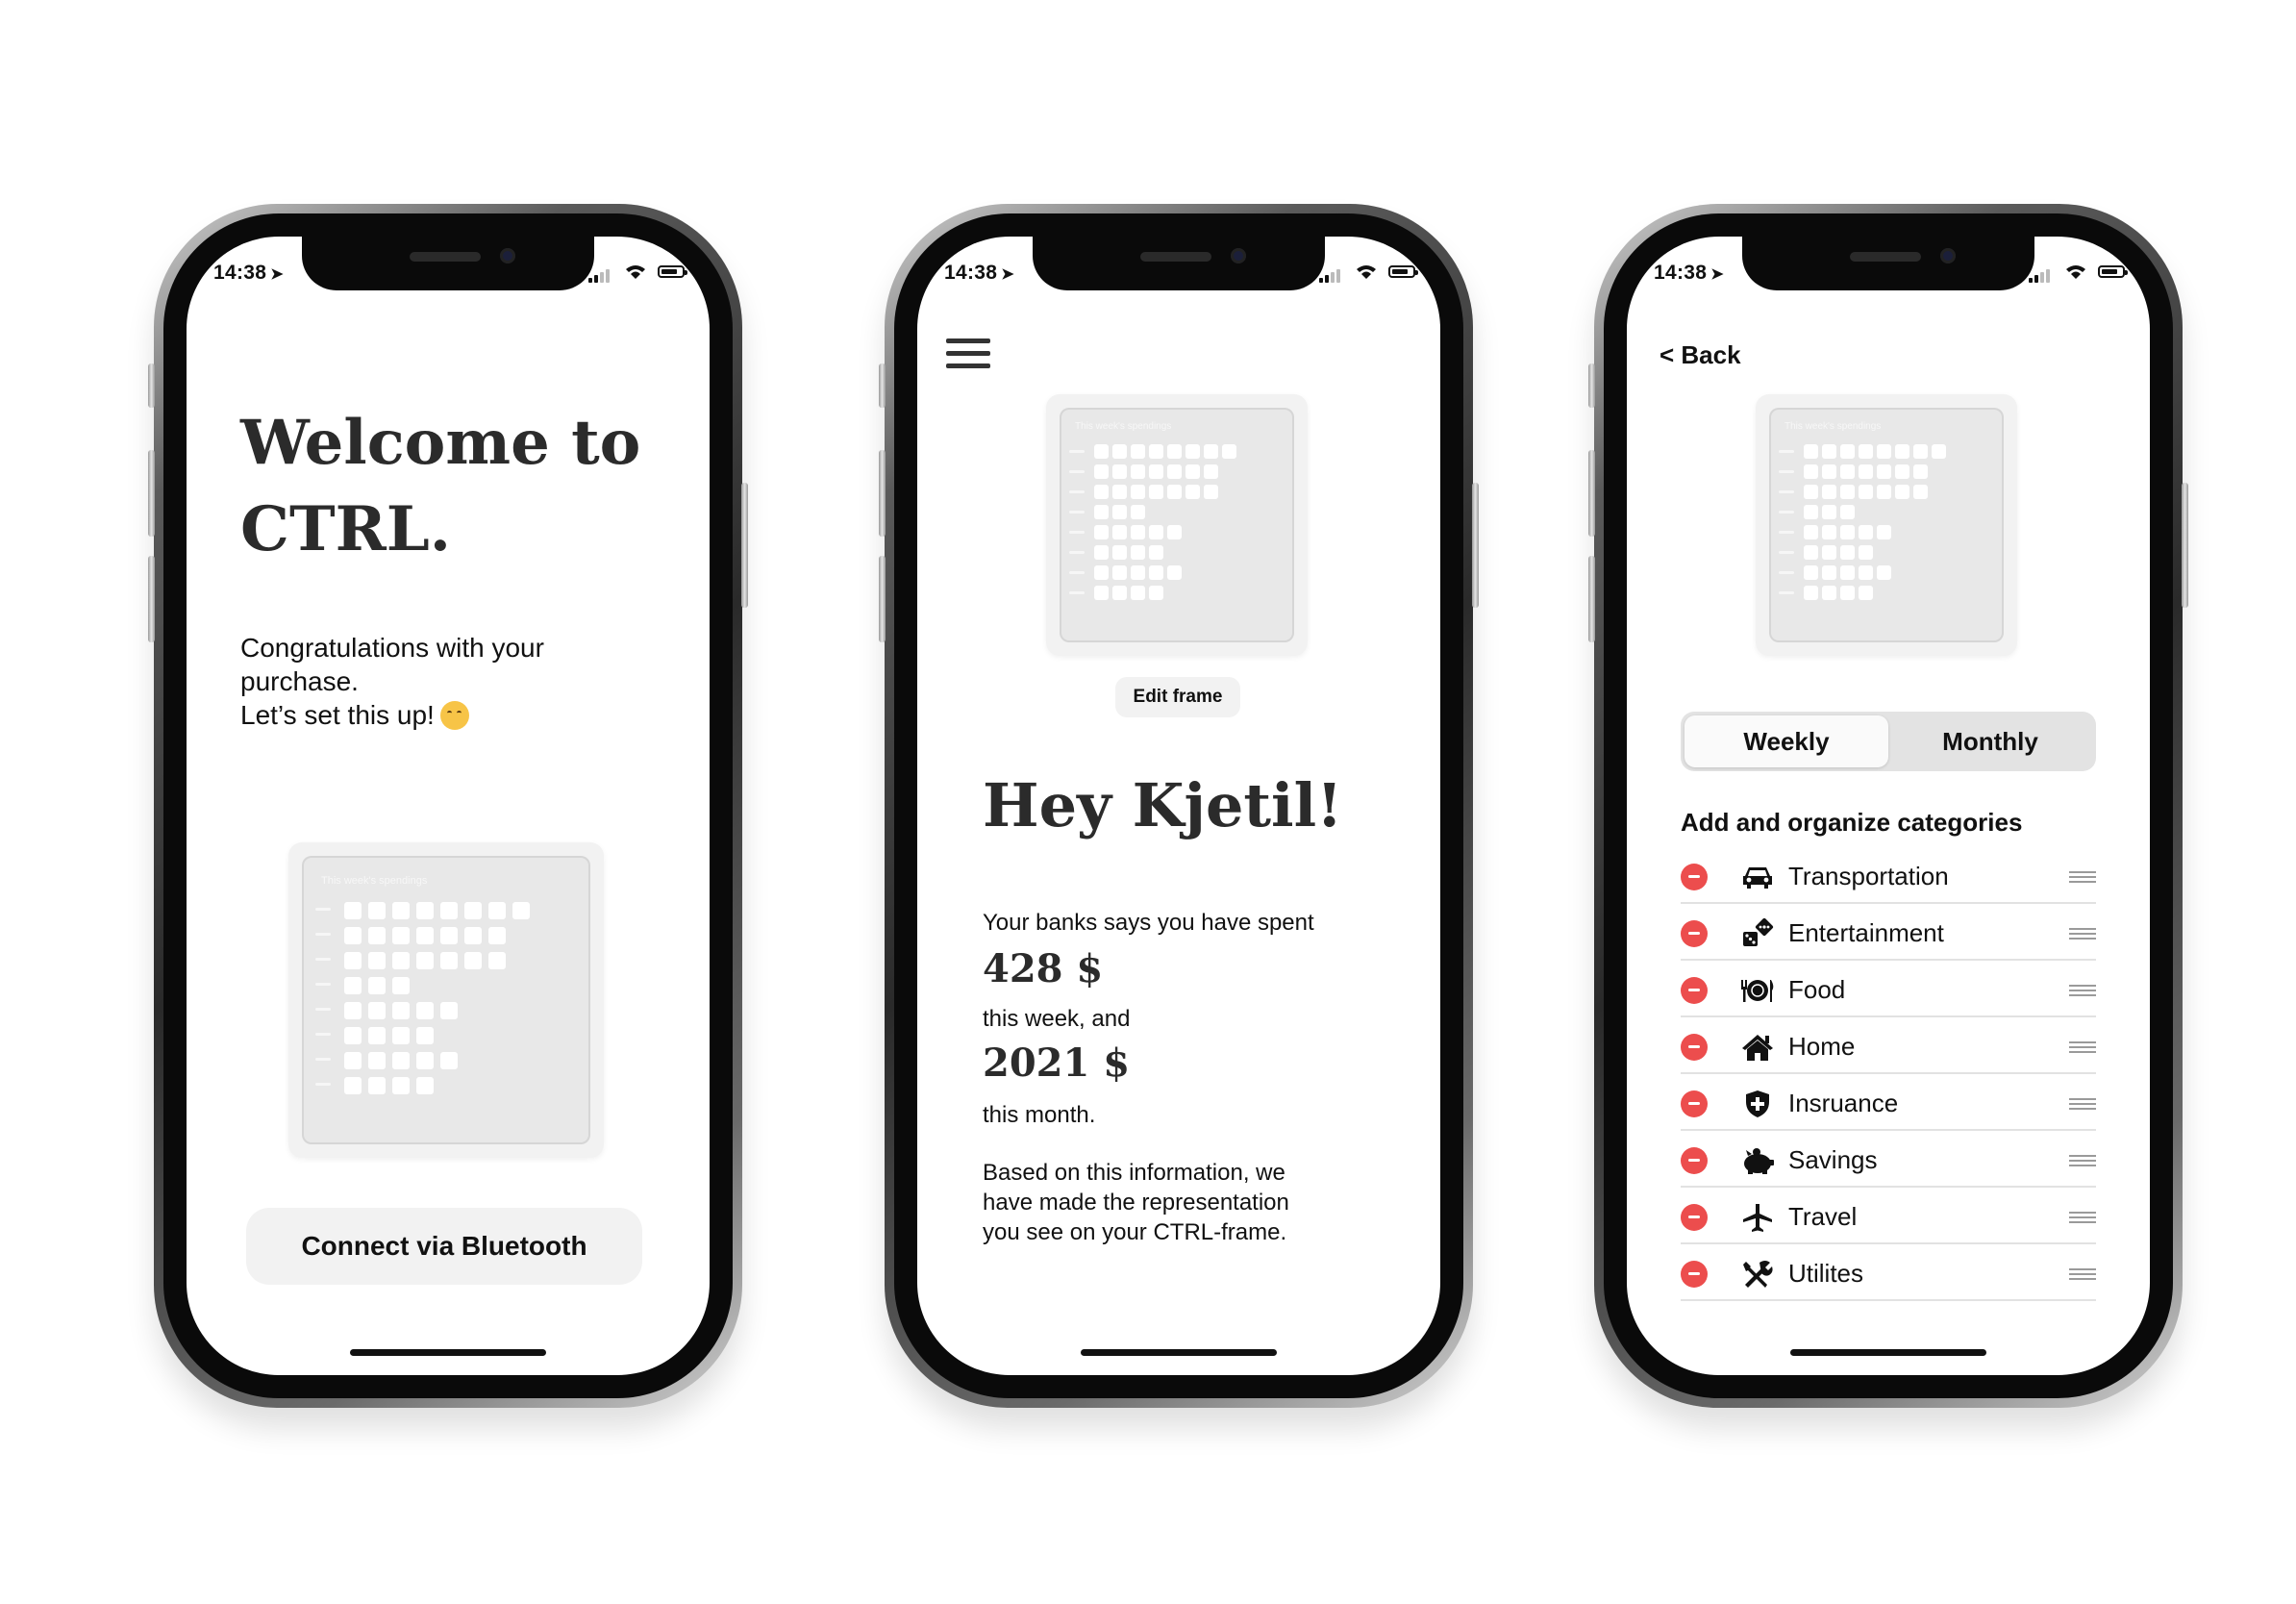  What do you see at coordinates (1888, 1103) in the screenshot?
I see `category-row: Insruance` at bounding box center [1888, 1103].